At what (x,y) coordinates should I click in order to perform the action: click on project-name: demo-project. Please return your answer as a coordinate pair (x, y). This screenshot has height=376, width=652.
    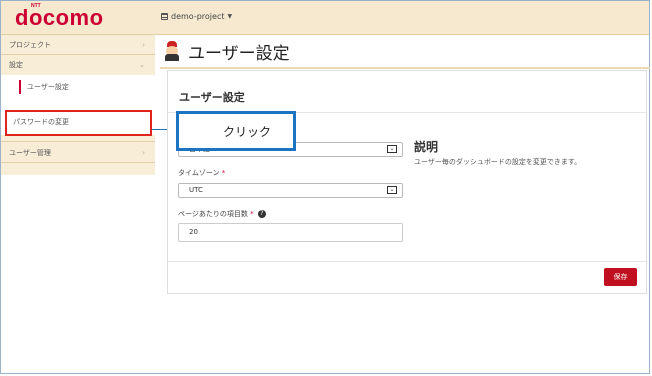
    Looking at the image, I should click on (198, 16).